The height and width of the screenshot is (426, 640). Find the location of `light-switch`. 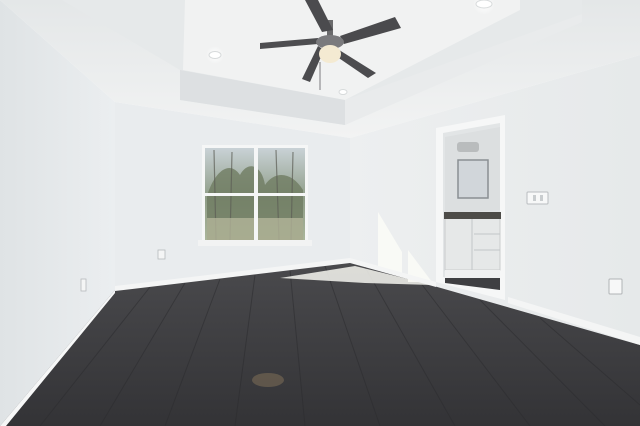

light-switch is located at coordinates (537, 198).